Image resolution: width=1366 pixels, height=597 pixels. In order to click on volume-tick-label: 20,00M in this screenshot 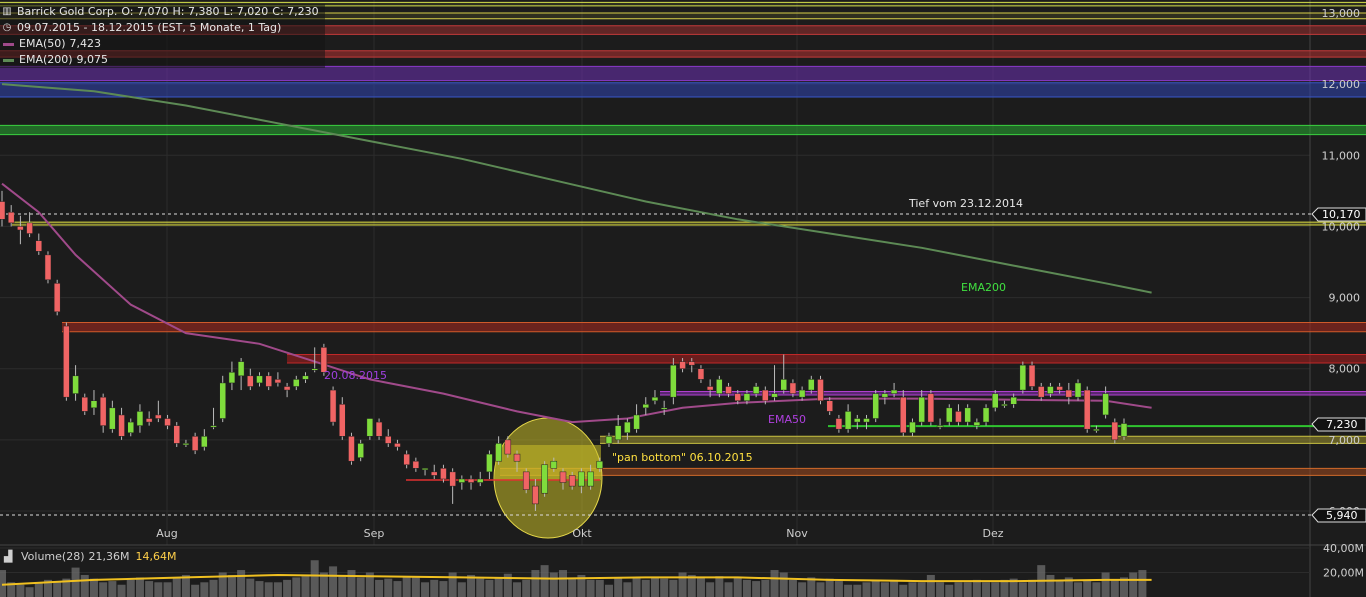, I will do `click(1343, 573)`.